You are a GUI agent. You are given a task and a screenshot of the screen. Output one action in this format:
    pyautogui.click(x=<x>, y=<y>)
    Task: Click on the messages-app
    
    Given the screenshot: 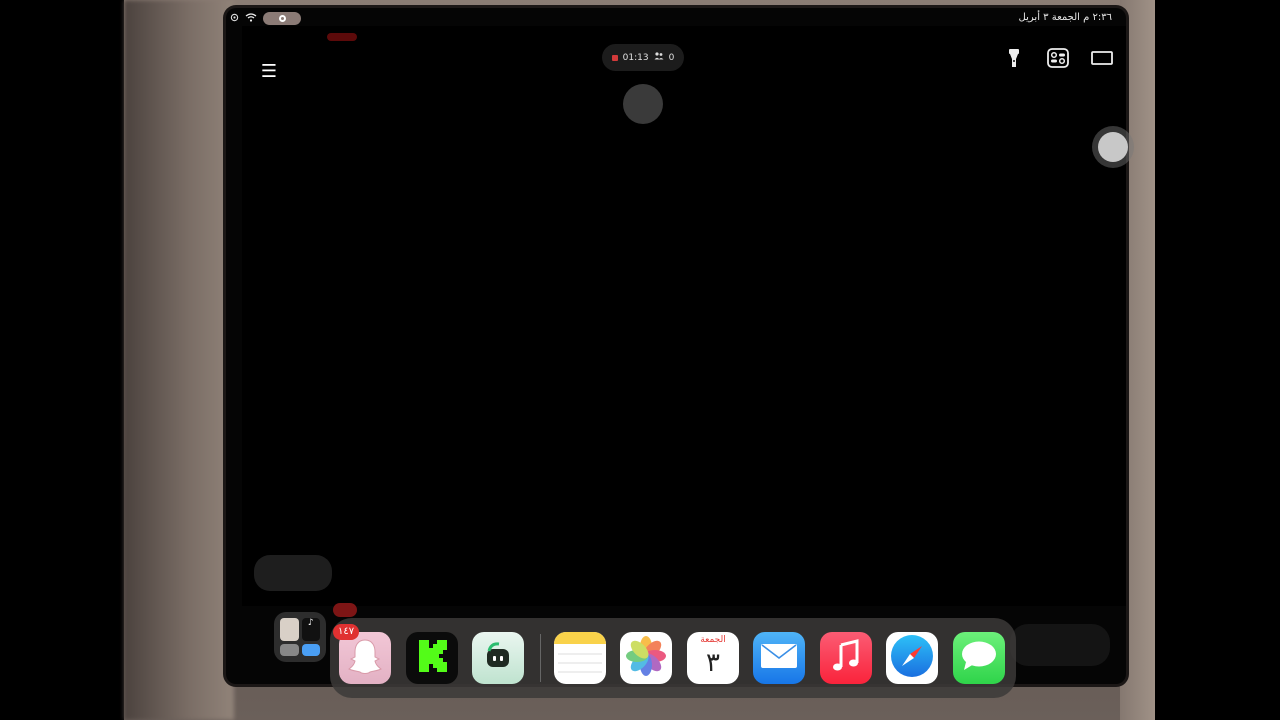 What is the action you would take?
    pyautogui.click(x=979, y=658)
    